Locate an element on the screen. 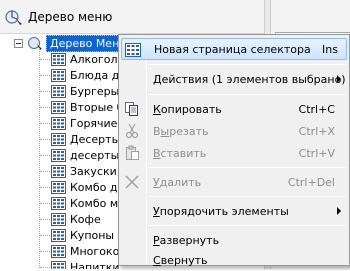 The height and width of the screenshot is (271, 350). menu-item-expand: Развернуть is located at coordinates (234, 240).